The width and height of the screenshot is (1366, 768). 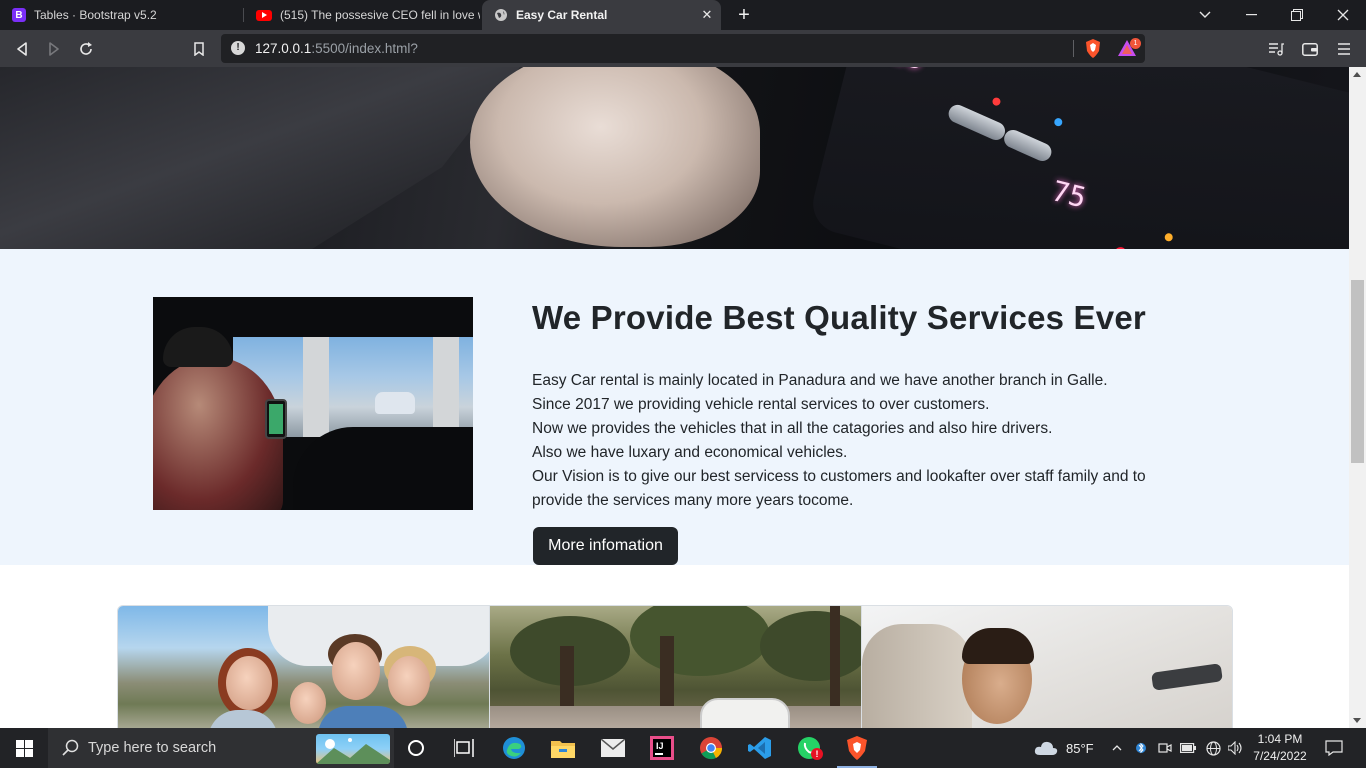 I want to click on network-globe-icon, so click(x=1213, y=748).